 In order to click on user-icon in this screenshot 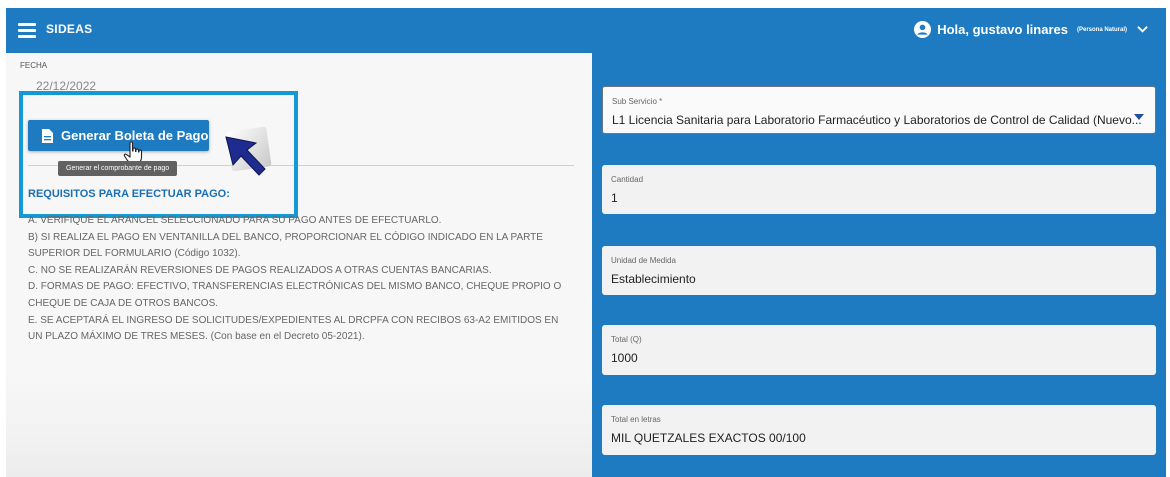, I will do `click(923, 29)`.